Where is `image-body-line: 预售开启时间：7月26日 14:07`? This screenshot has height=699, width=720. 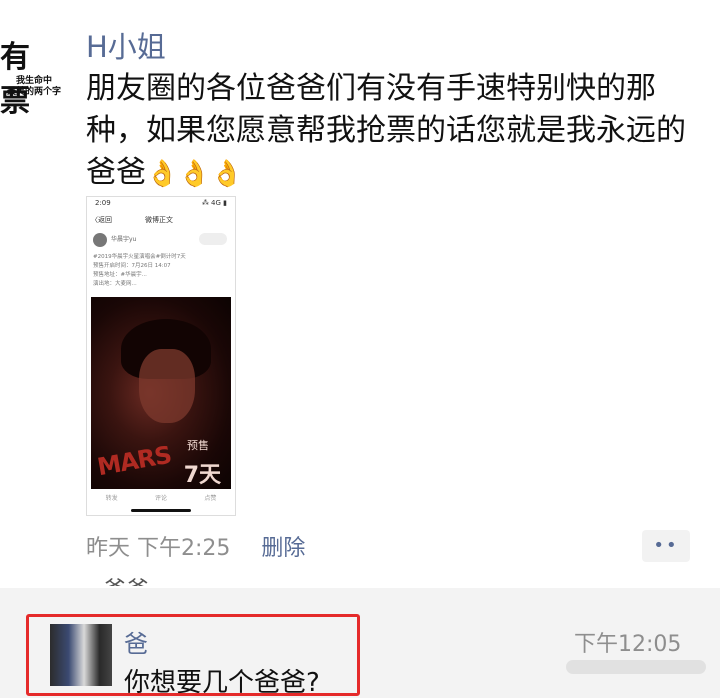
image-body-line: 预售开启时间：7月26日 14:07 is located at coordinates (132, 266).